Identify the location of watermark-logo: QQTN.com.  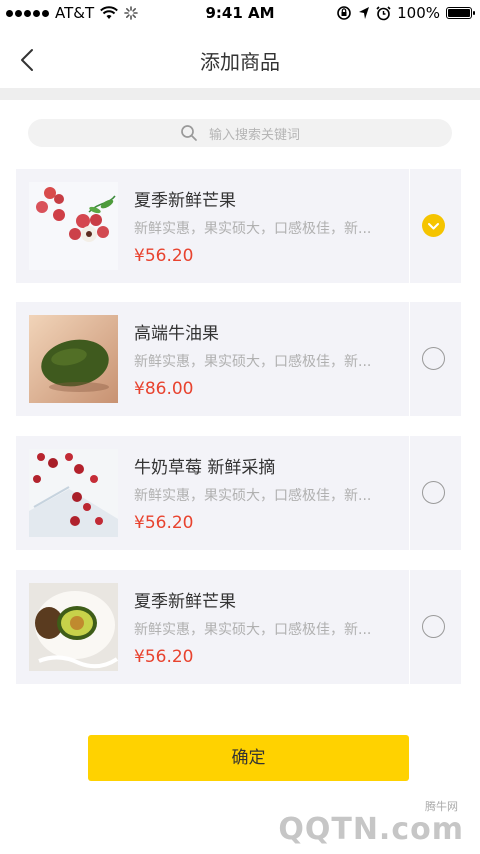
(371, 829).